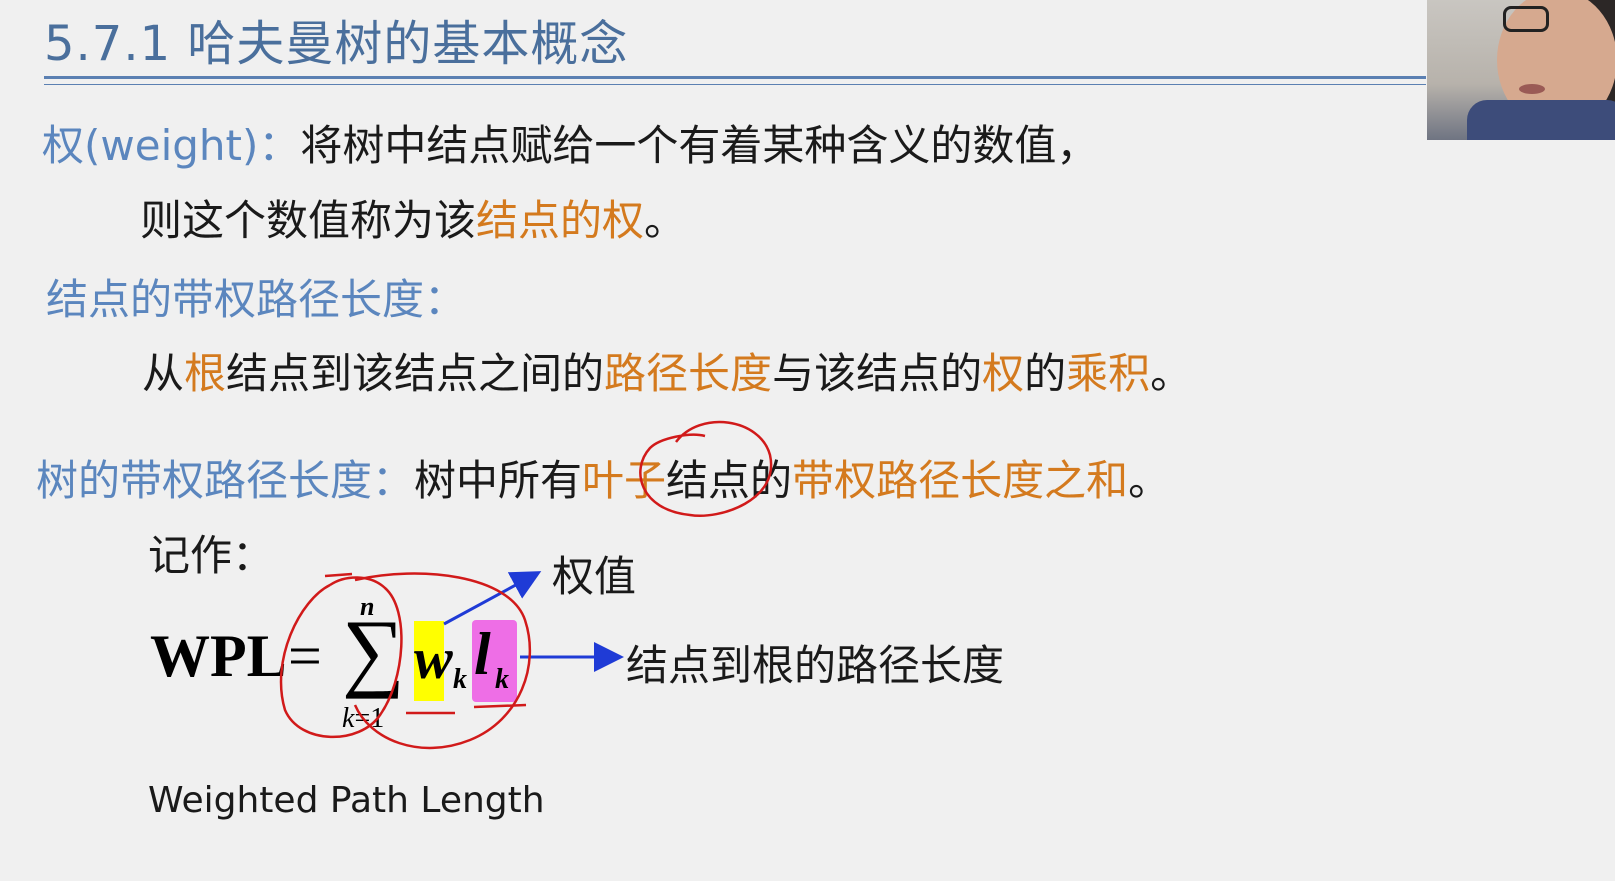  I want to click on sigma-circle-mark, so click(341, 657).